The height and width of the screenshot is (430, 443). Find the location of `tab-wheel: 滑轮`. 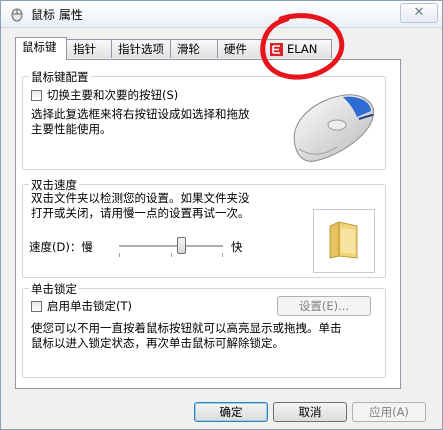

tab-wheel: 滑轮 is located at coordinates (194, 48).